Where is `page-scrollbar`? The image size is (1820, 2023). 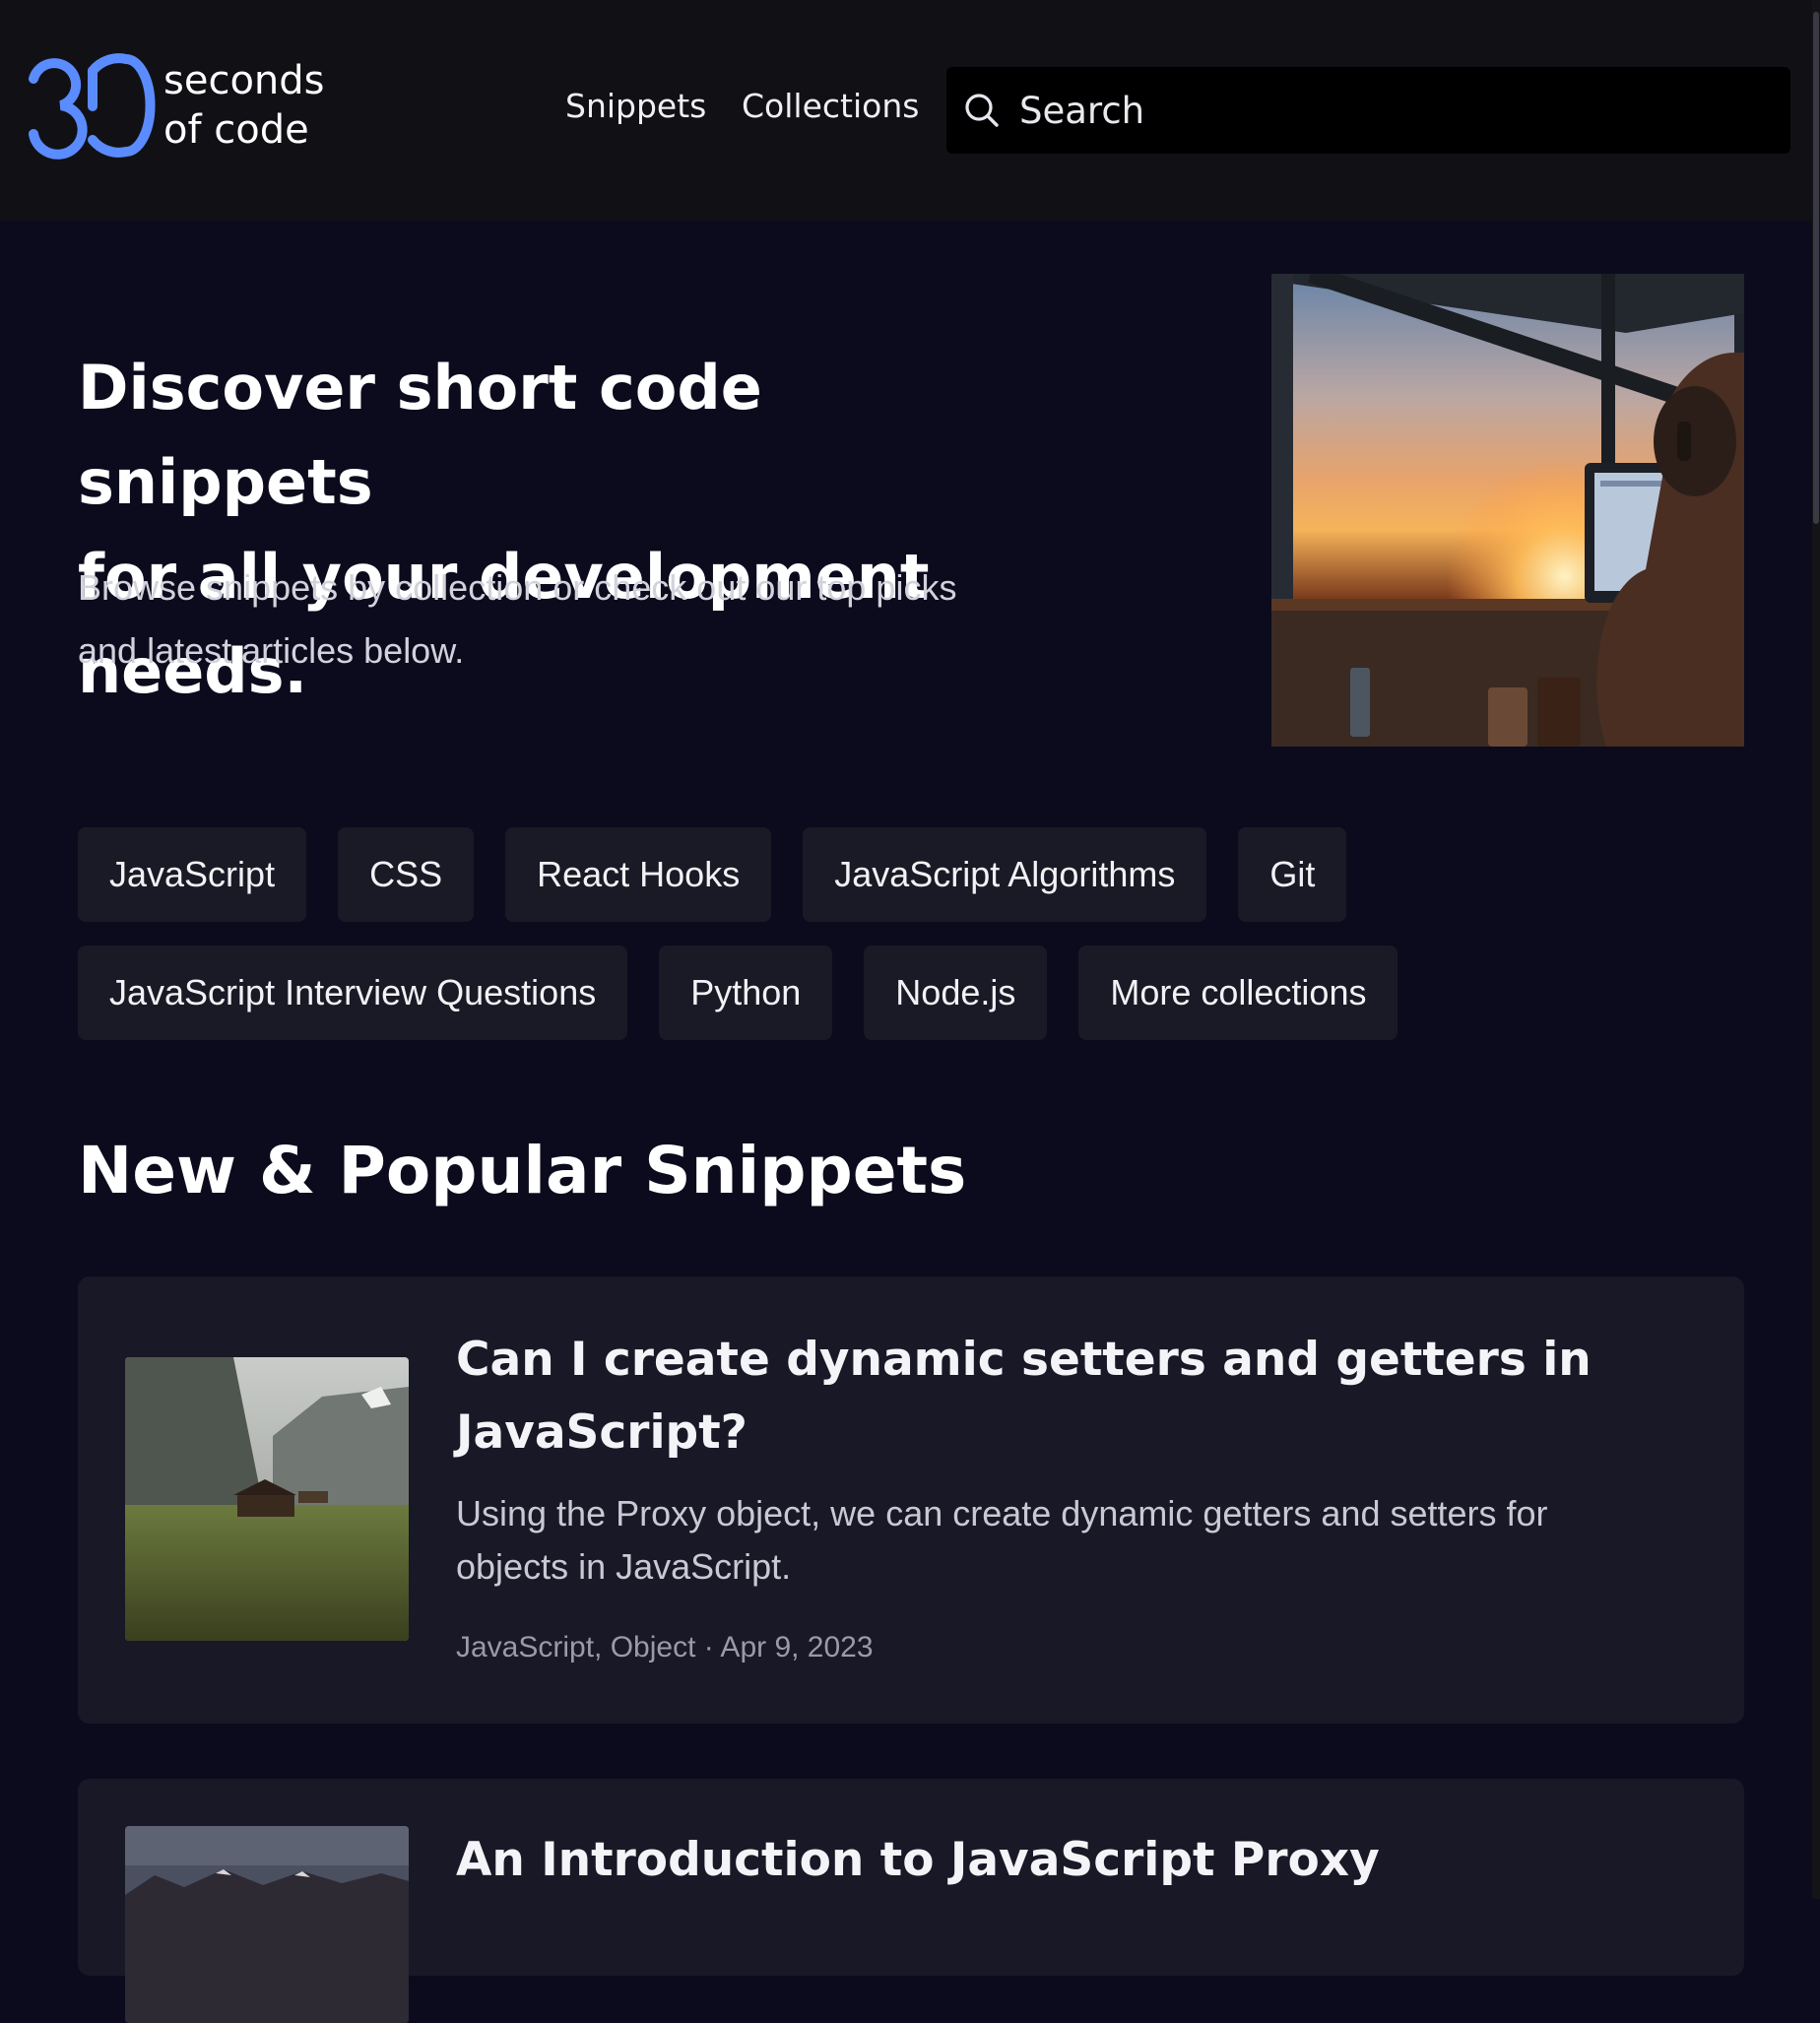
page-scrollbar is located at coordinates (1816, 949).